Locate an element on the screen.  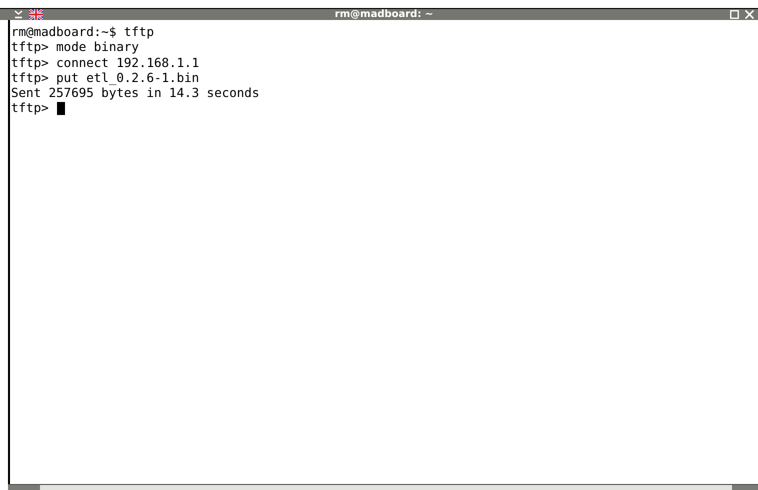
window-title: rm@madboard: ~ is located at coordinates (384, 14).